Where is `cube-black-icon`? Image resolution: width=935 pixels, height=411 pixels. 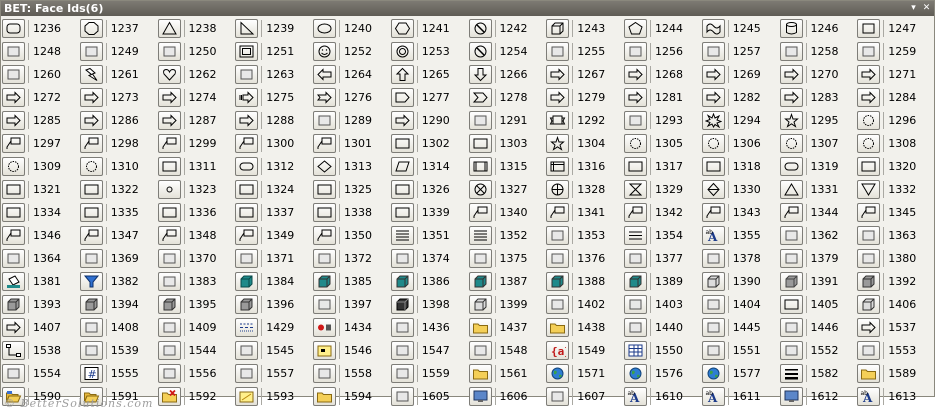
cube-black-icon is located at coordinates (402, 304).